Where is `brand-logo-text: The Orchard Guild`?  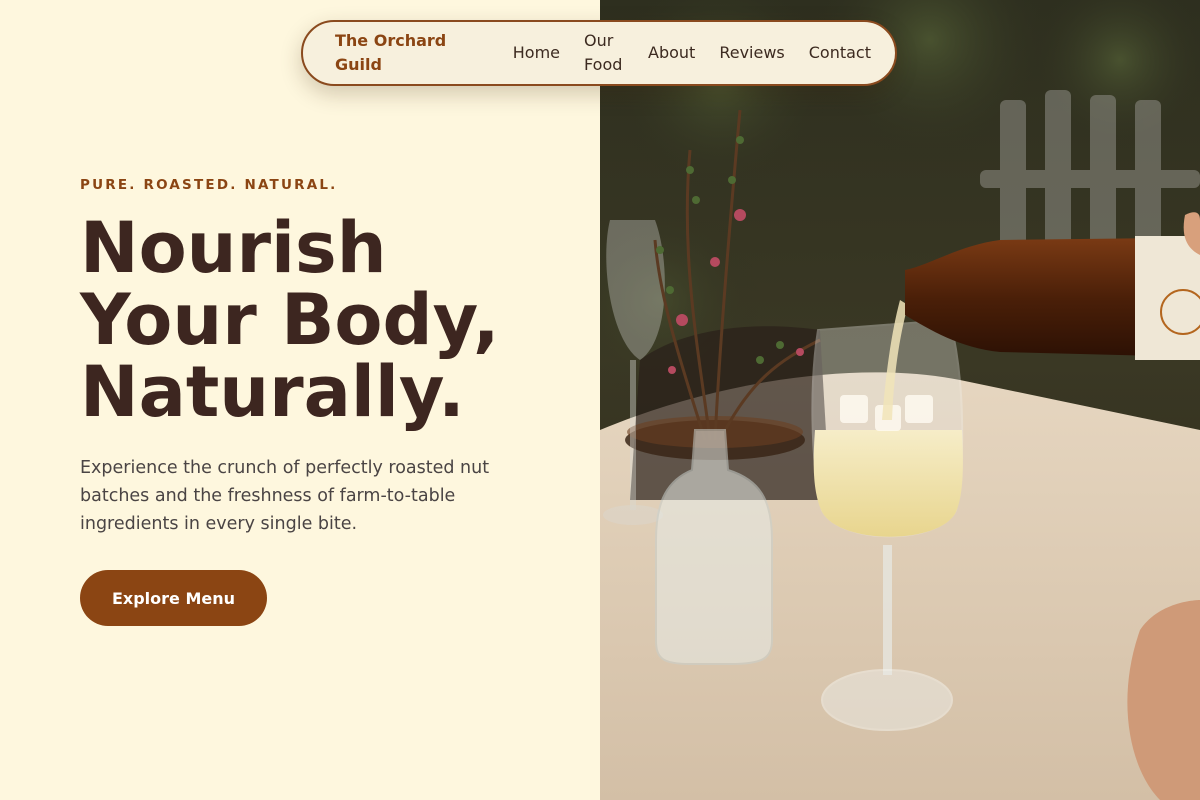
brand-logo-text: The Orchard Guild is located at coordinates (398, 53).